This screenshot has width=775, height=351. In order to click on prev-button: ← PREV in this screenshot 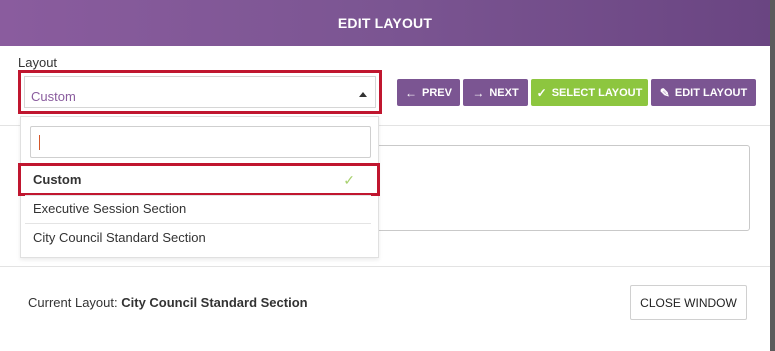, I will do `click(428, 92)`.